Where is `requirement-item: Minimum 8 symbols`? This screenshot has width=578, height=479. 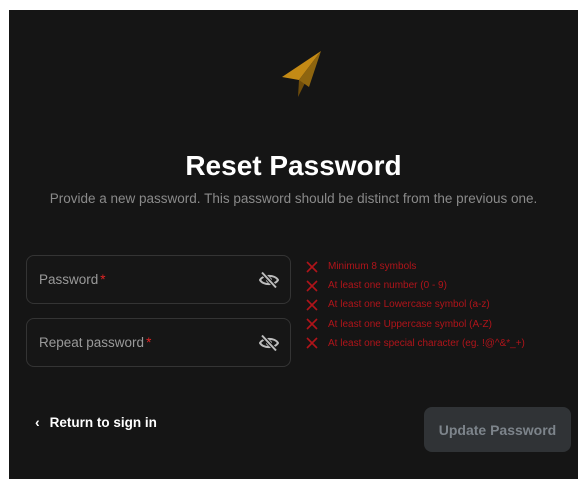
requirement-item: Minimum 8 symbols is located at coordinates (440, 266).